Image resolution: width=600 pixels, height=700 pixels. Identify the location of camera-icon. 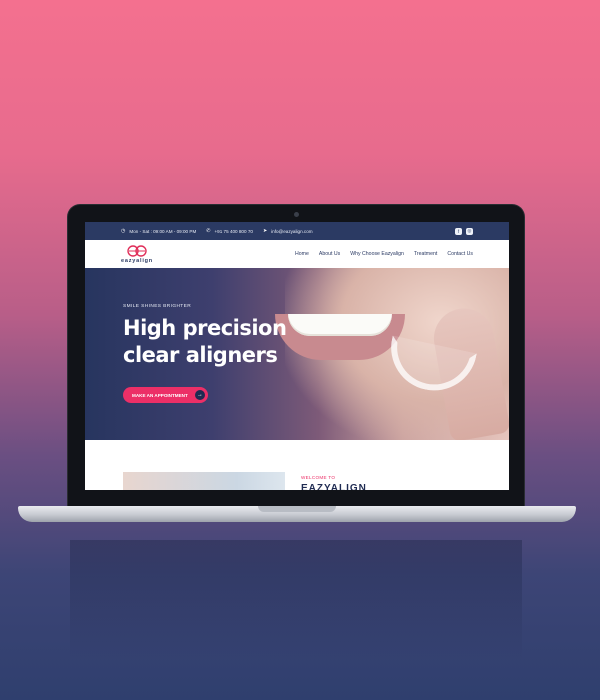
(296, 214).